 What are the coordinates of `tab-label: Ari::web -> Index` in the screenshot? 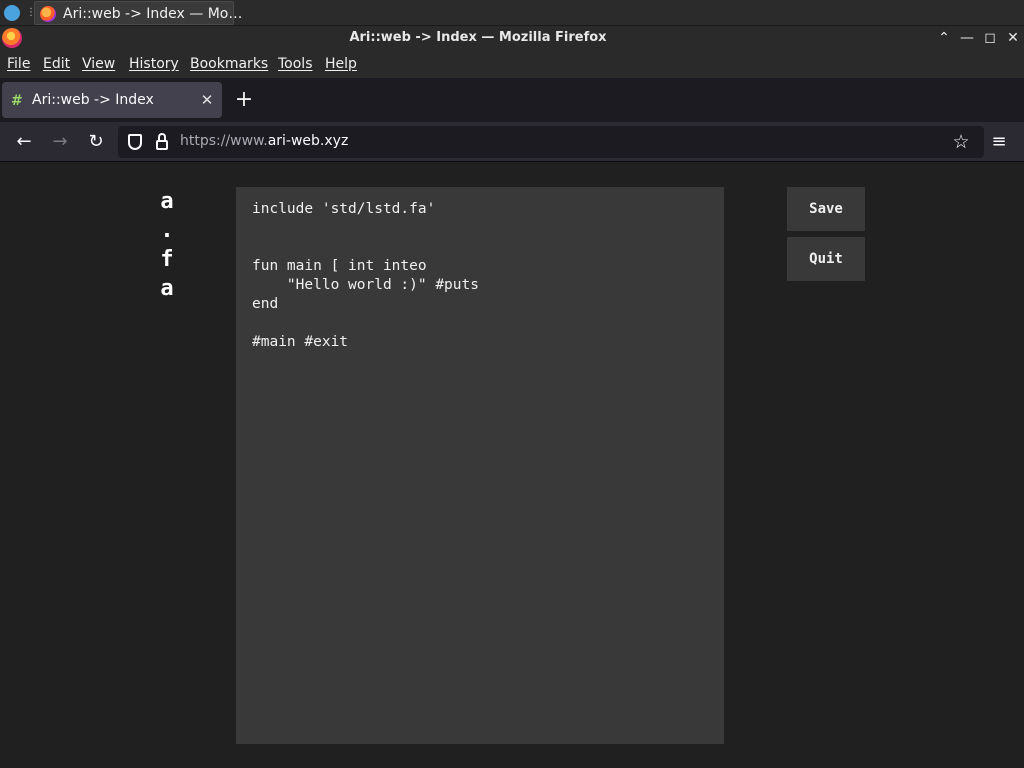 It's located at (93, 100).